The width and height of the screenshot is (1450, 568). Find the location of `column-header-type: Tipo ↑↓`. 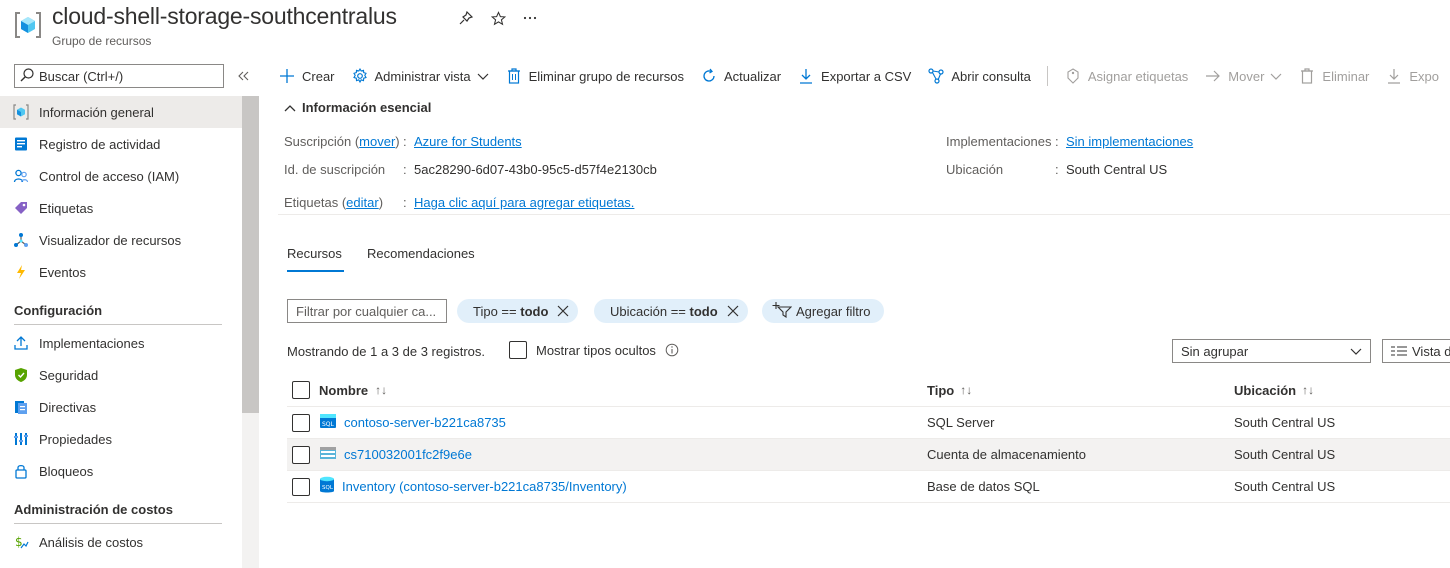

column-header-type: Tipo ↑↓ is located at coordinates (949, 390).